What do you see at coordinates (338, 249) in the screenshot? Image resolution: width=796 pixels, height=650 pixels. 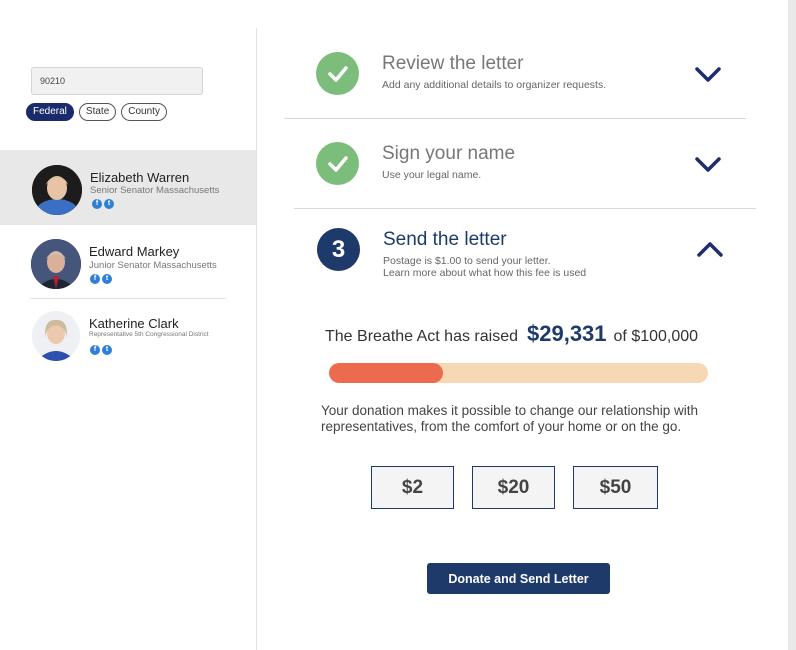 I see `step-number-badge: 3` at bounding box center [338, 249].